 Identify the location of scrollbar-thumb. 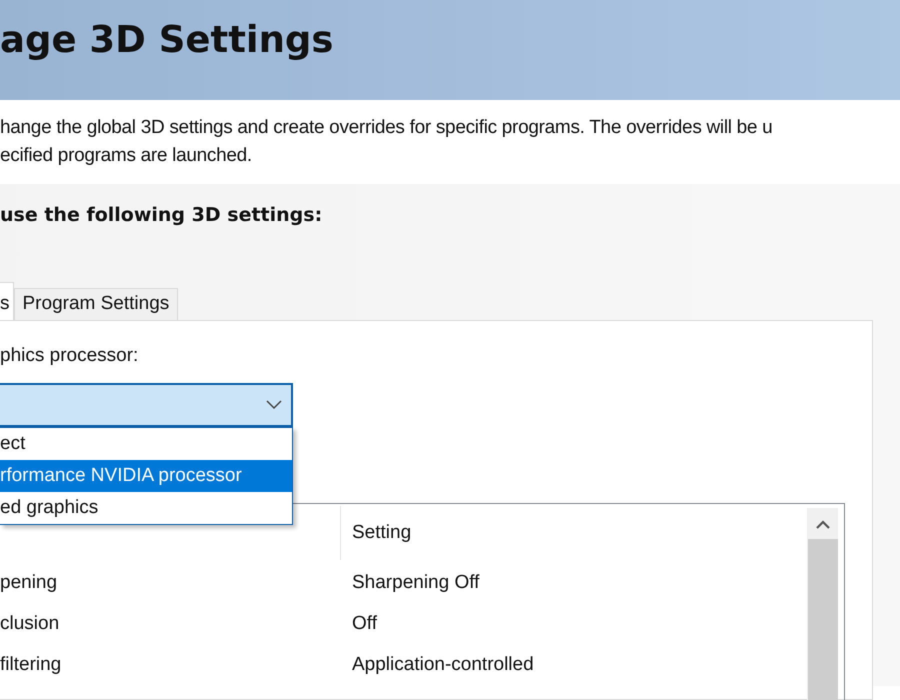
(823, 619).